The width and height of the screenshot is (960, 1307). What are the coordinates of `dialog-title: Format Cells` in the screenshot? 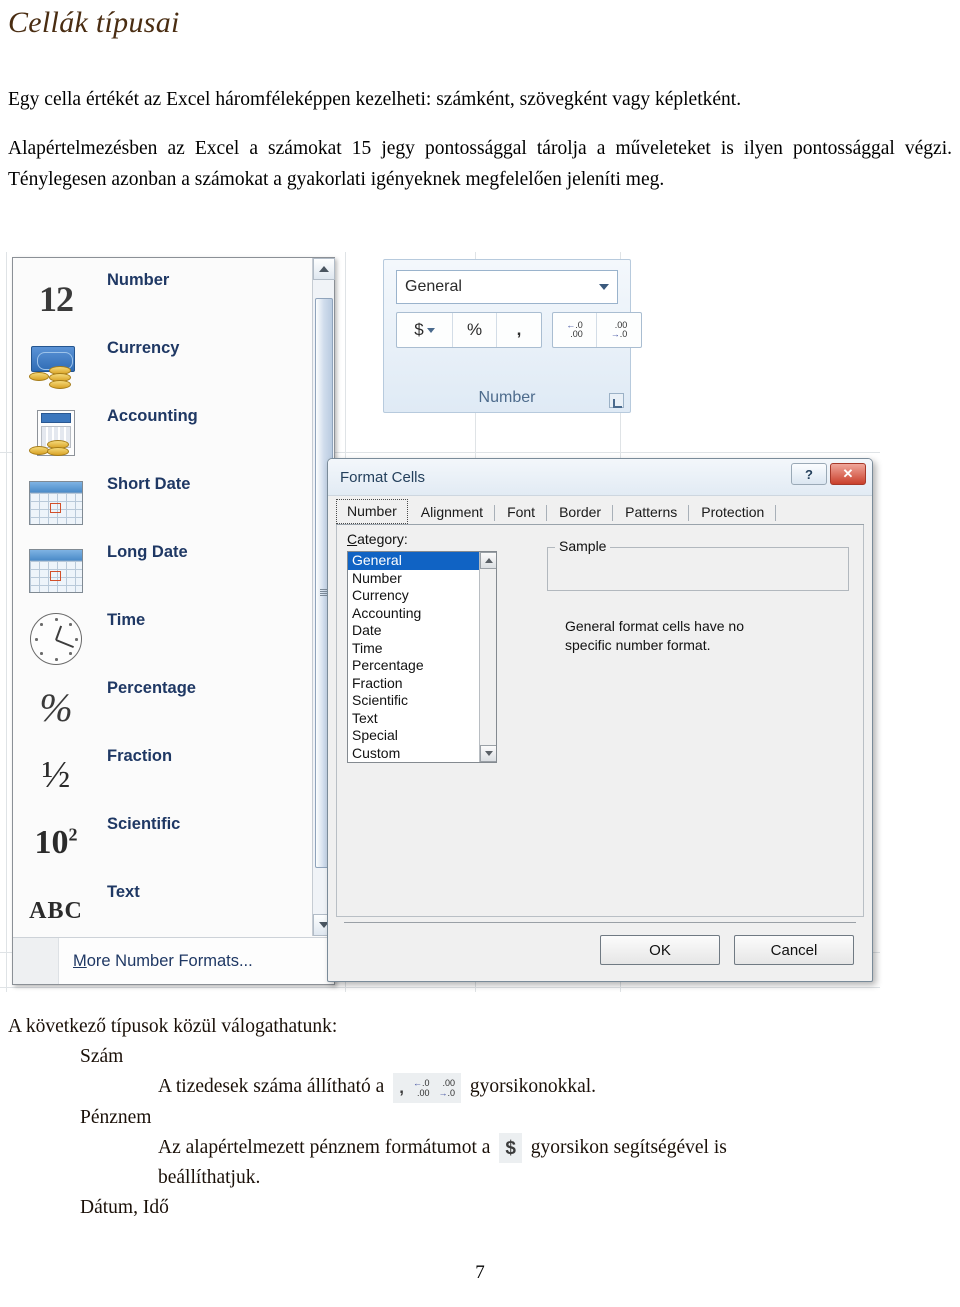 It's located at (383, 477).